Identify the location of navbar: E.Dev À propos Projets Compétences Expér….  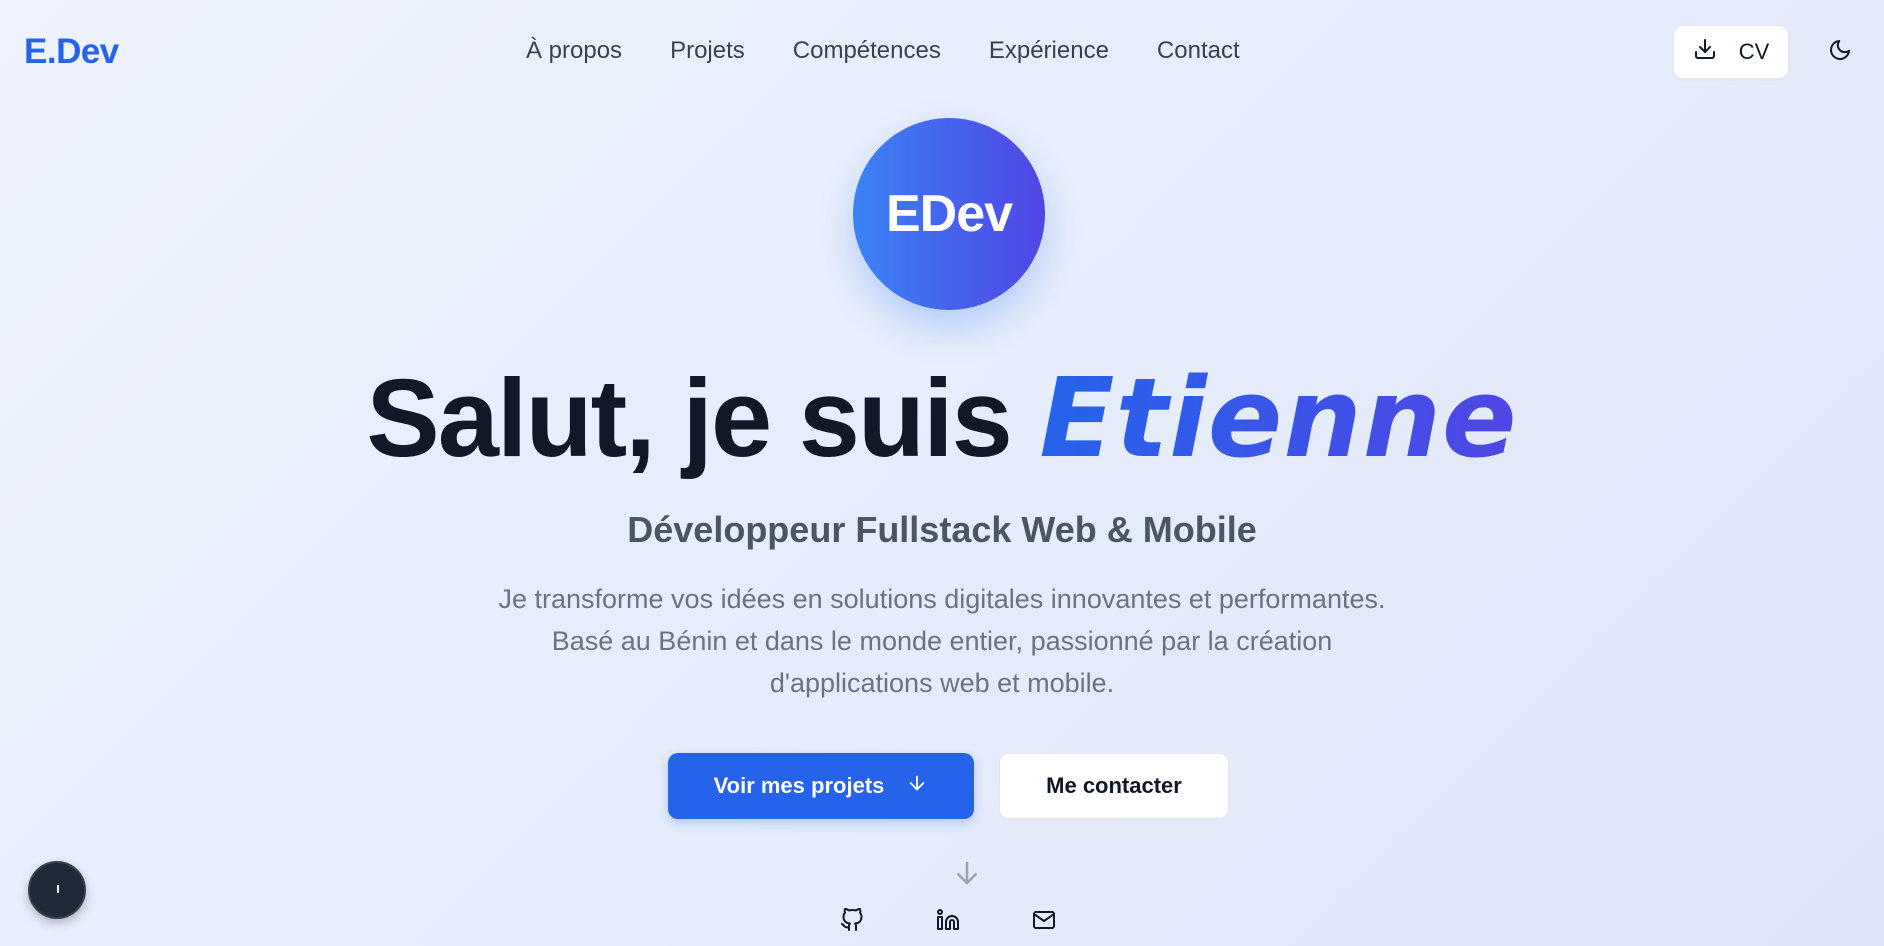
(942, 52).